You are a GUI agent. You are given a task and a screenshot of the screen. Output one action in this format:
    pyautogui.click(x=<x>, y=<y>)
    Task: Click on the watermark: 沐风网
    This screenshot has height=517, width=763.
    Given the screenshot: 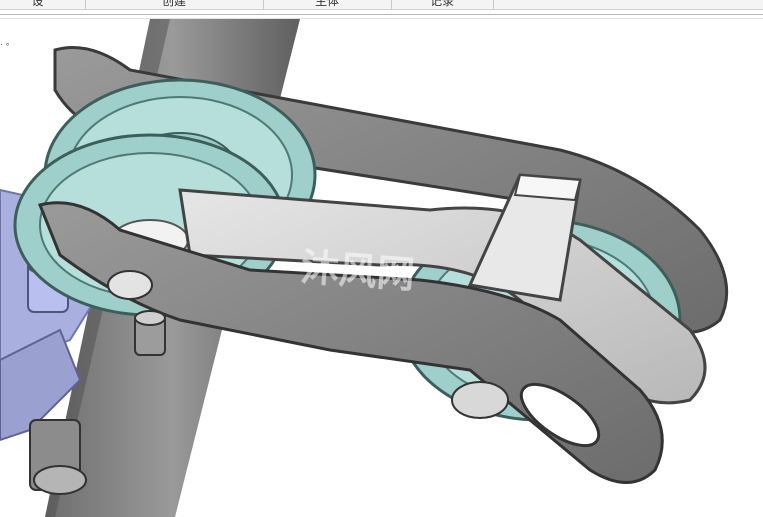 What is the action you would take?
    pyautogui.click(x=357, y=271)
    